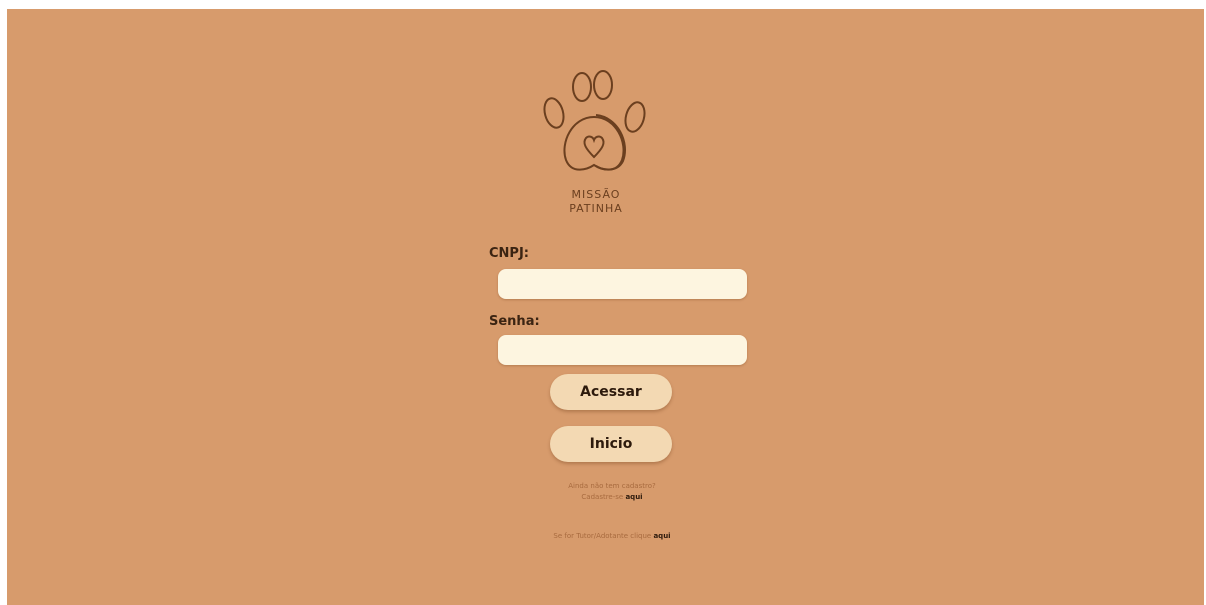 This screenshot has height=605, width=1206. Describe the element at coordinates (594, 120) in the screenshot. I see `paw-heart-icon` at that location.